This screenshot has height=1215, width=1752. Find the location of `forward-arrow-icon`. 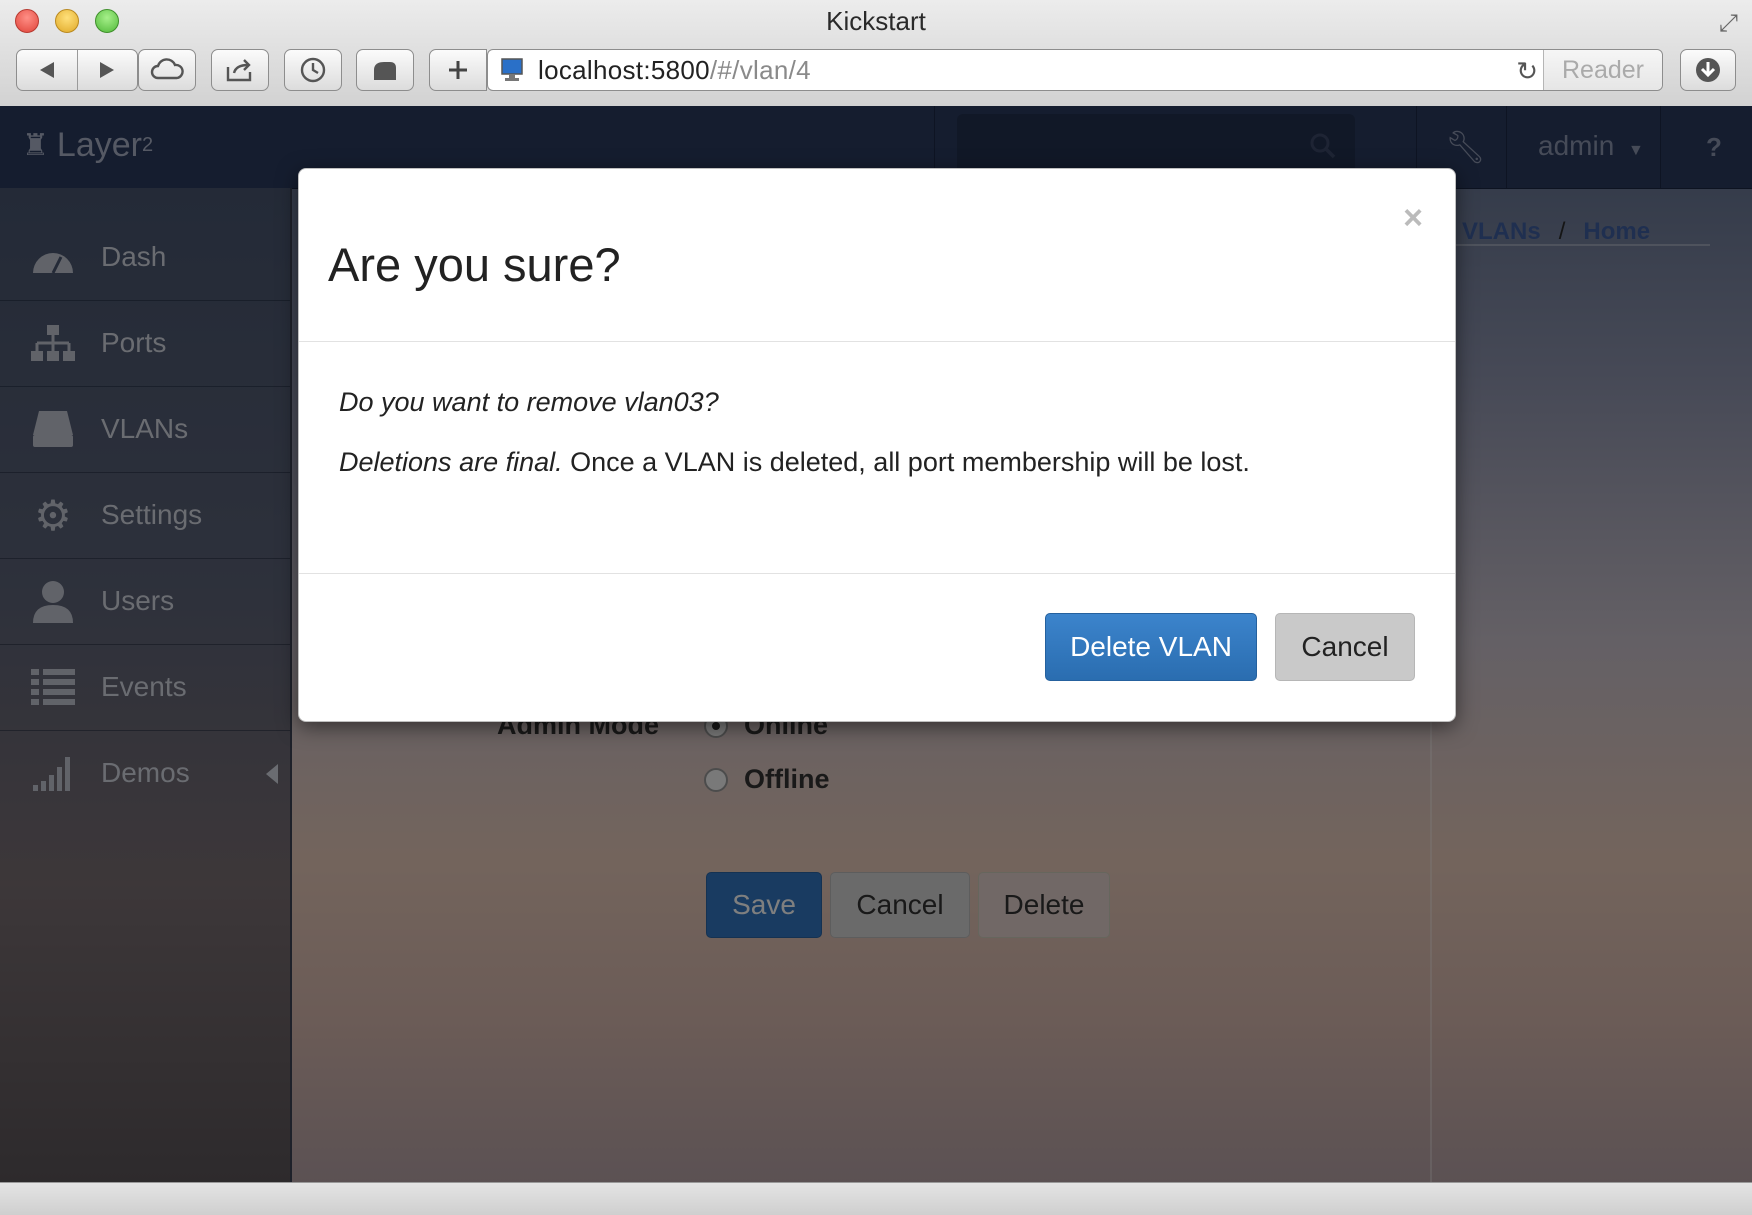

forward-arrow-icon is located at coordinates (107, 70).